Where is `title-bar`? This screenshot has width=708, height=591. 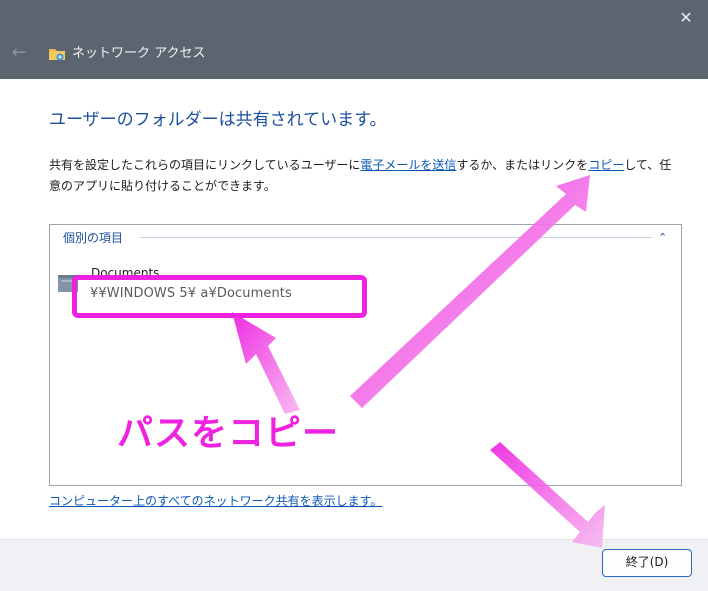 title-bar is located at coordinates (354, 39).